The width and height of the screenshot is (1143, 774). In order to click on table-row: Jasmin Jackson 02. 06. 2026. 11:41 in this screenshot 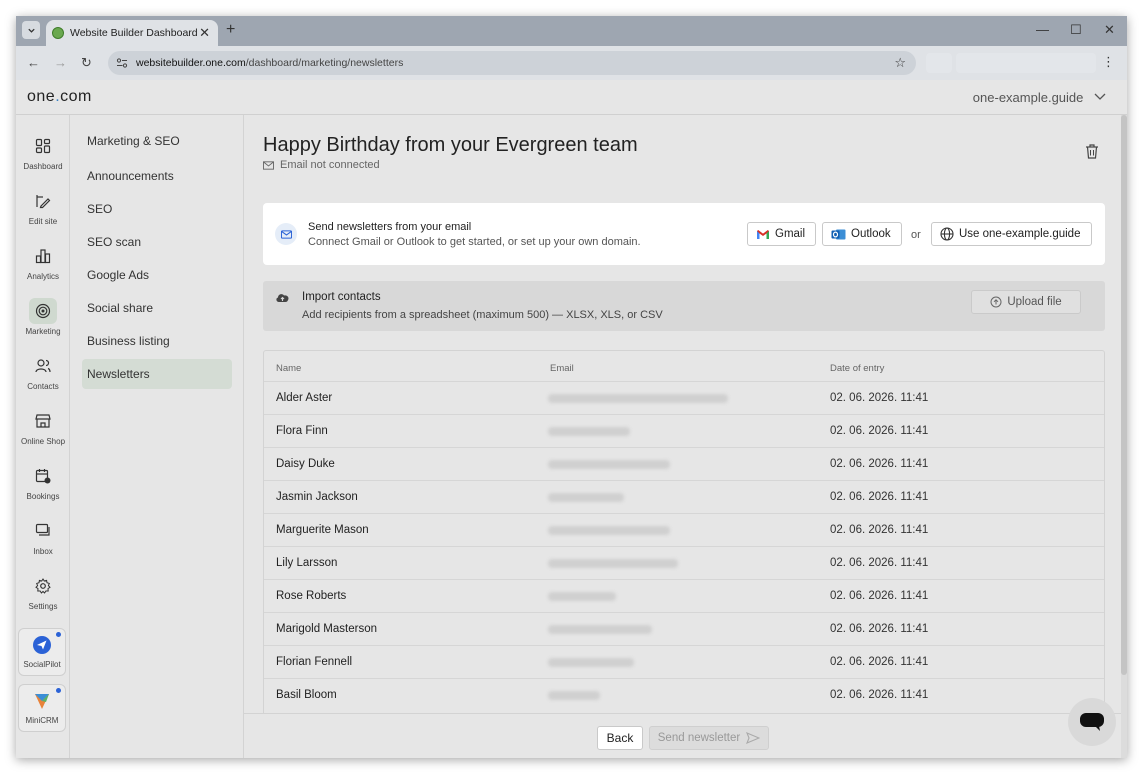, I will do `click(684, 496)`.